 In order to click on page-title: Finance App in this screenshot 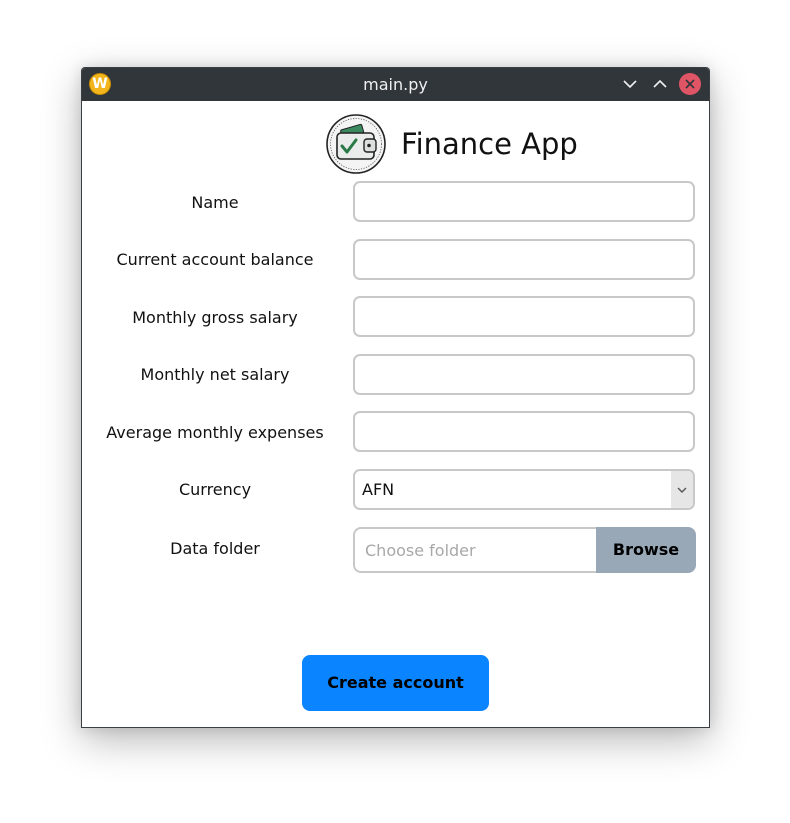, I will do `click(489, 144)`.